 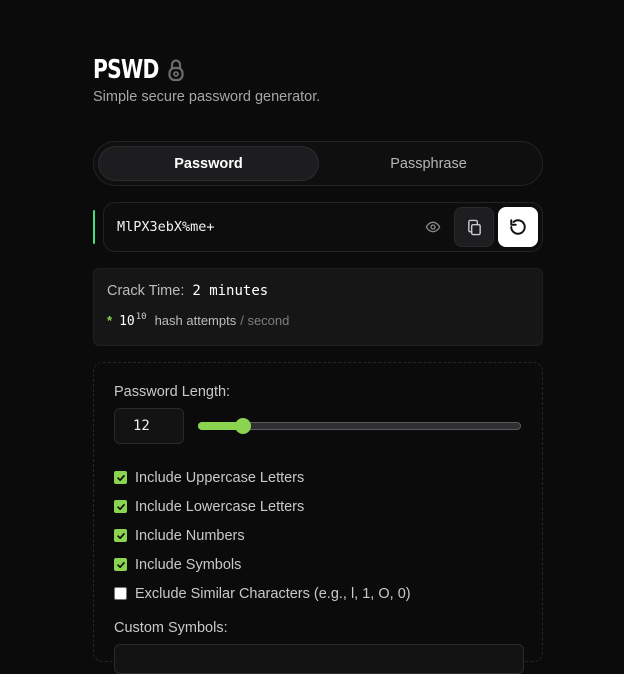 I want to click on regenerate-button, so click(x=518, y=227).